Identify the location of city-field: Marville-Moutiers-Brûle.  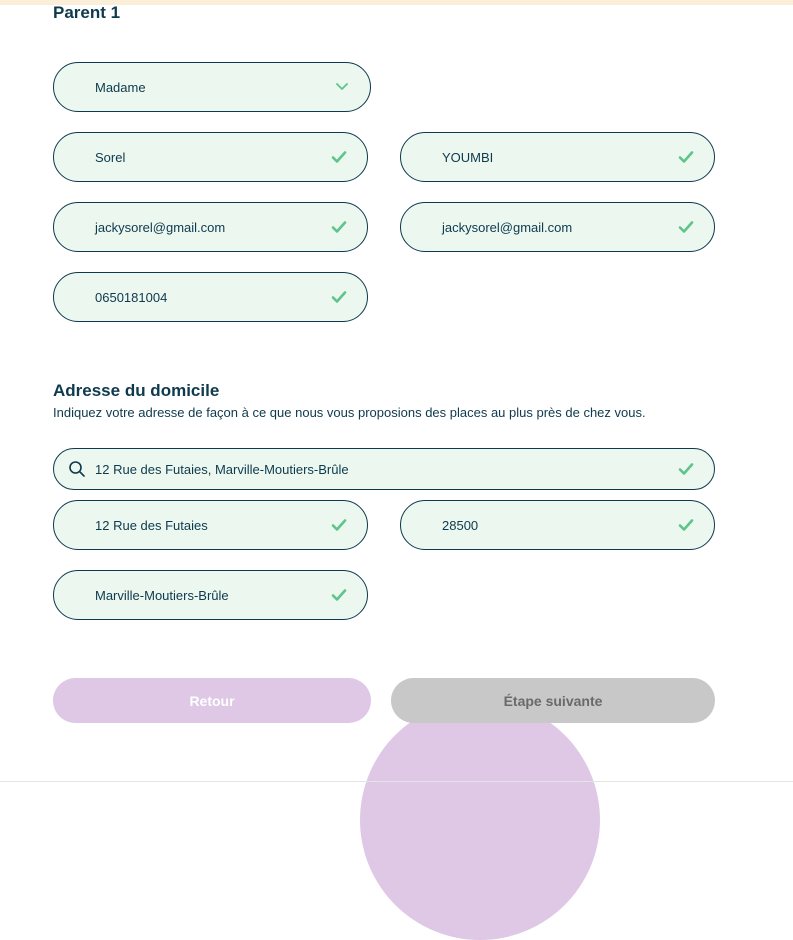
(210, 595).